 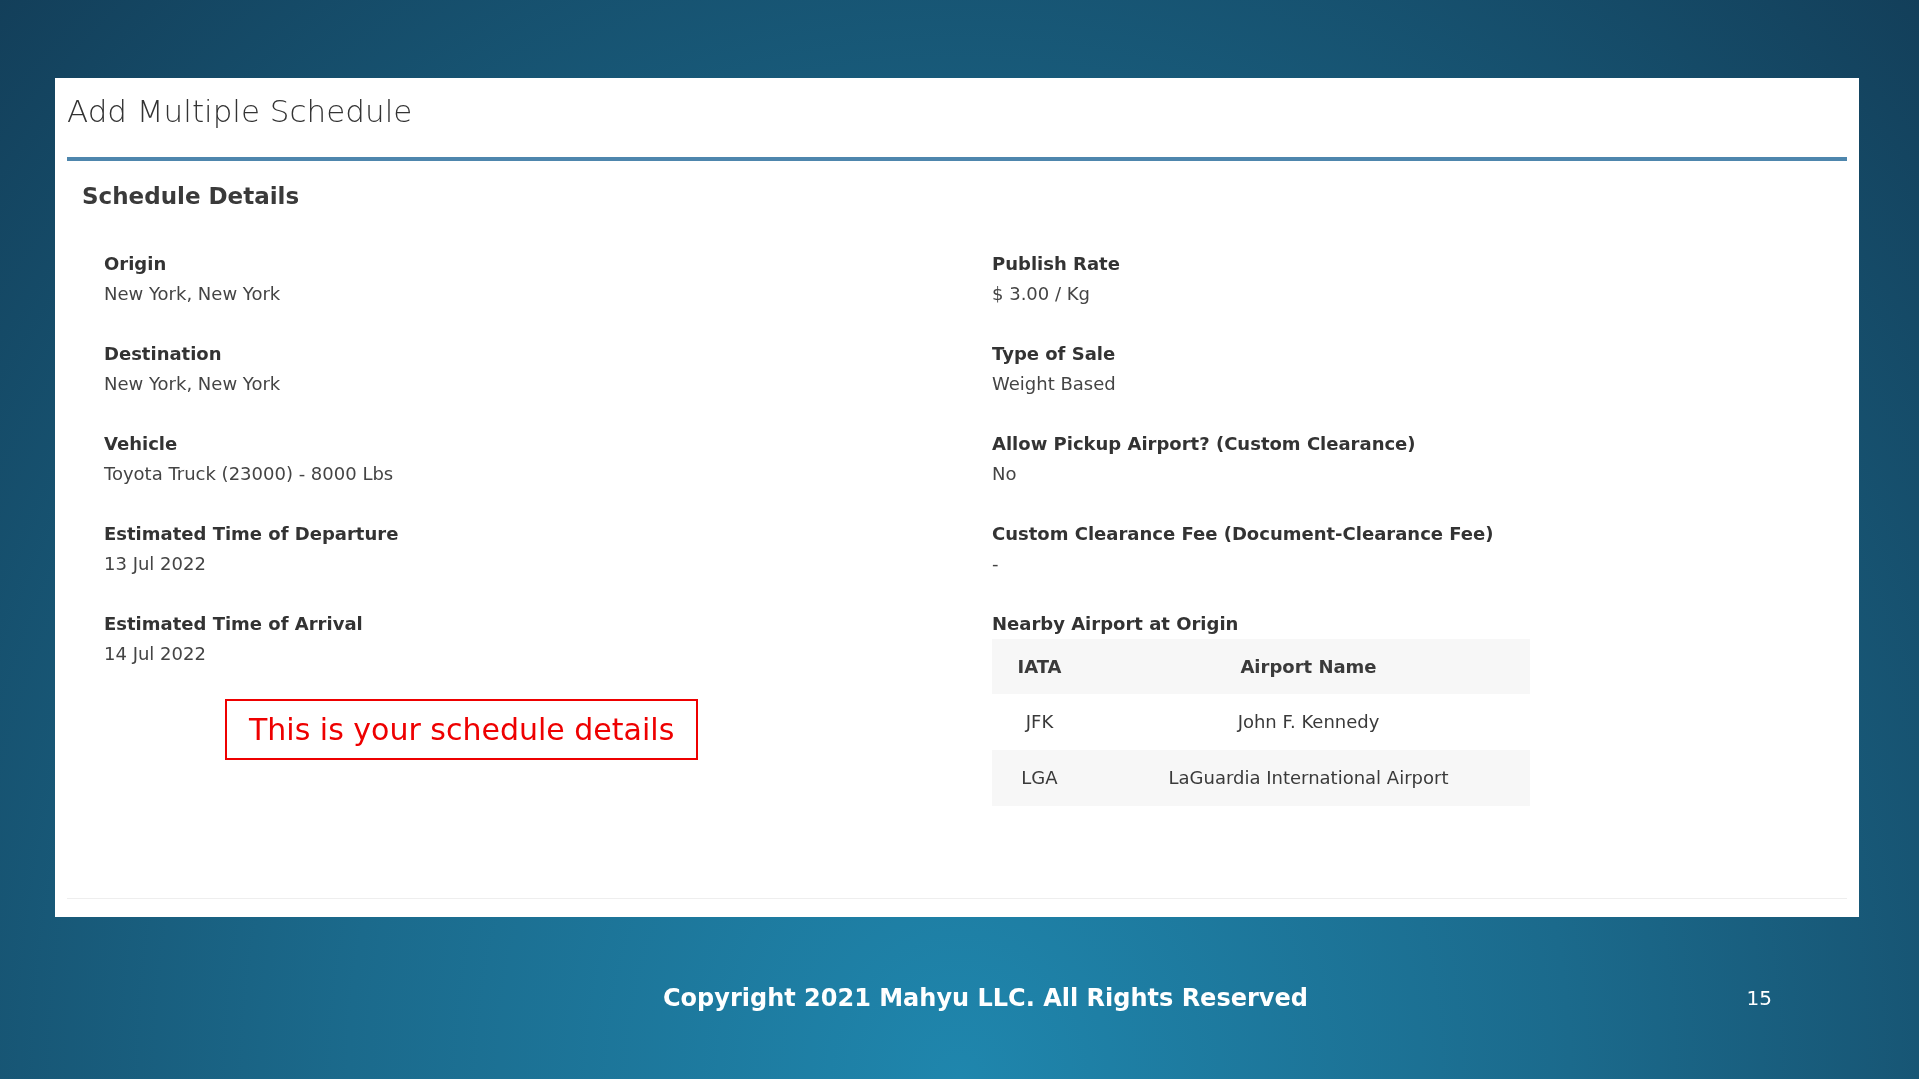 I want to click on field-label: Nearby Airport at Origin, so click(x=1116, y=623).